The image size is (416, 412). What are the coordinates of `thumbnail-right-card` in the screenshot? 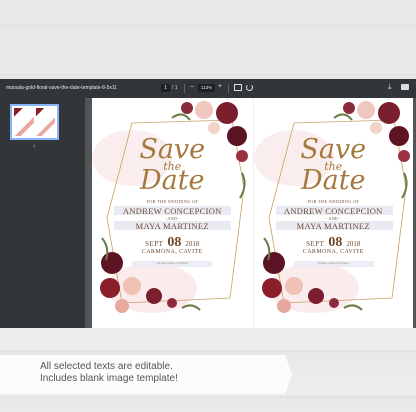 It's located at (45, 122).